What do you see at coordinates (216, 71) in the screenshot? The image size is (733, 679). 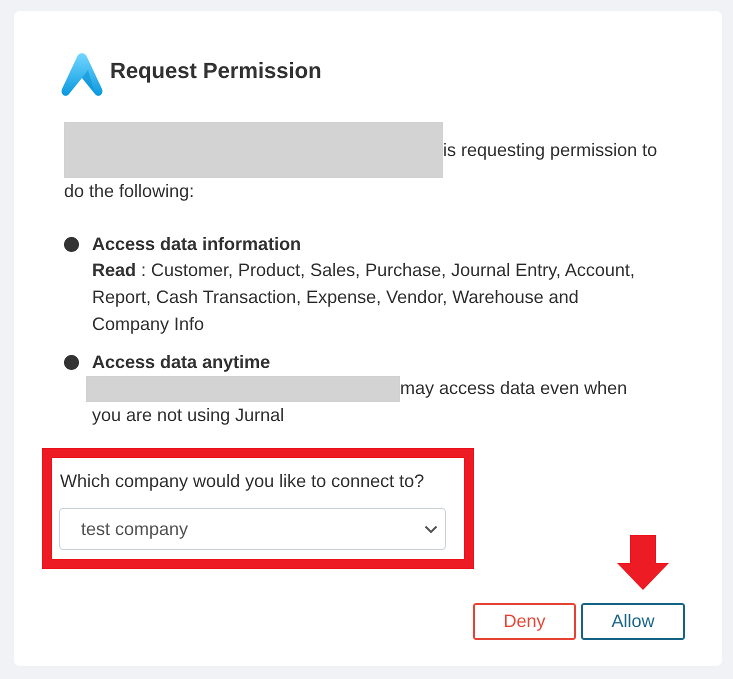 I see `dialog-title: Request Permission` at bounding box center [216, 71].